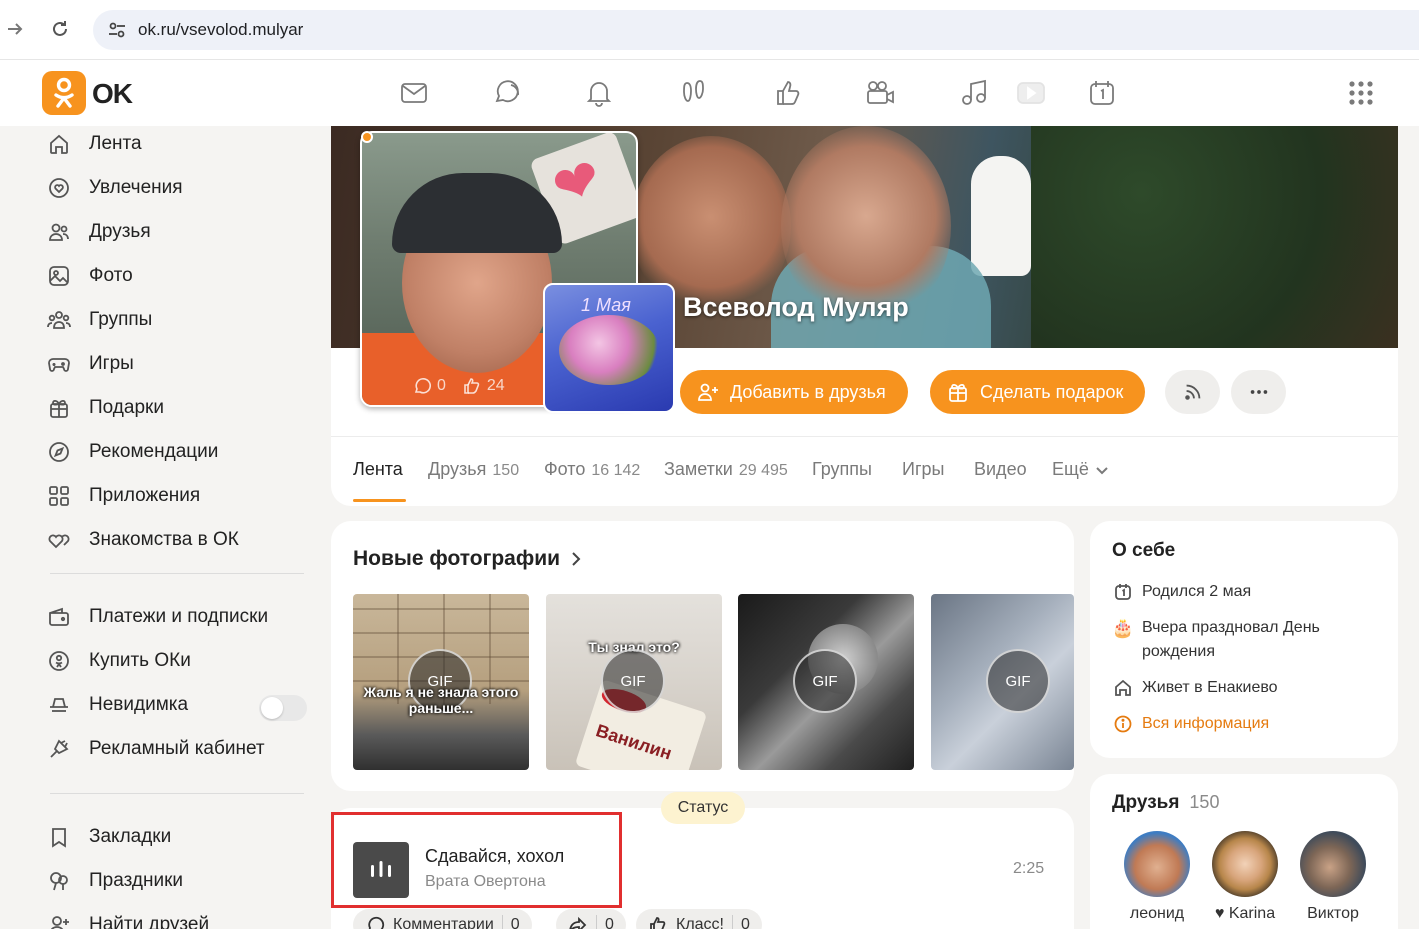  What do you see at coordinates (634, 682) in the screenshot?
I see `photo-thumb: Ванилин Ты знал это? GIF` at bounding box center [634, 682].